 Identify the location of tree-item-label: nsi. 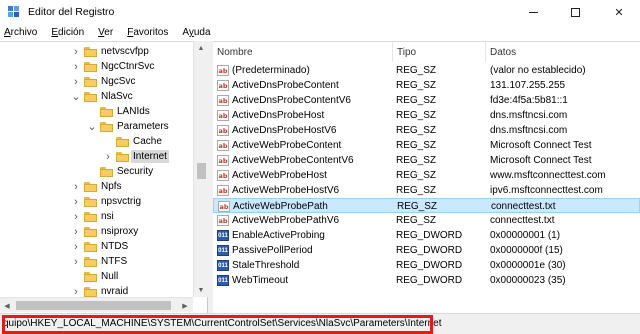
(107, 216).